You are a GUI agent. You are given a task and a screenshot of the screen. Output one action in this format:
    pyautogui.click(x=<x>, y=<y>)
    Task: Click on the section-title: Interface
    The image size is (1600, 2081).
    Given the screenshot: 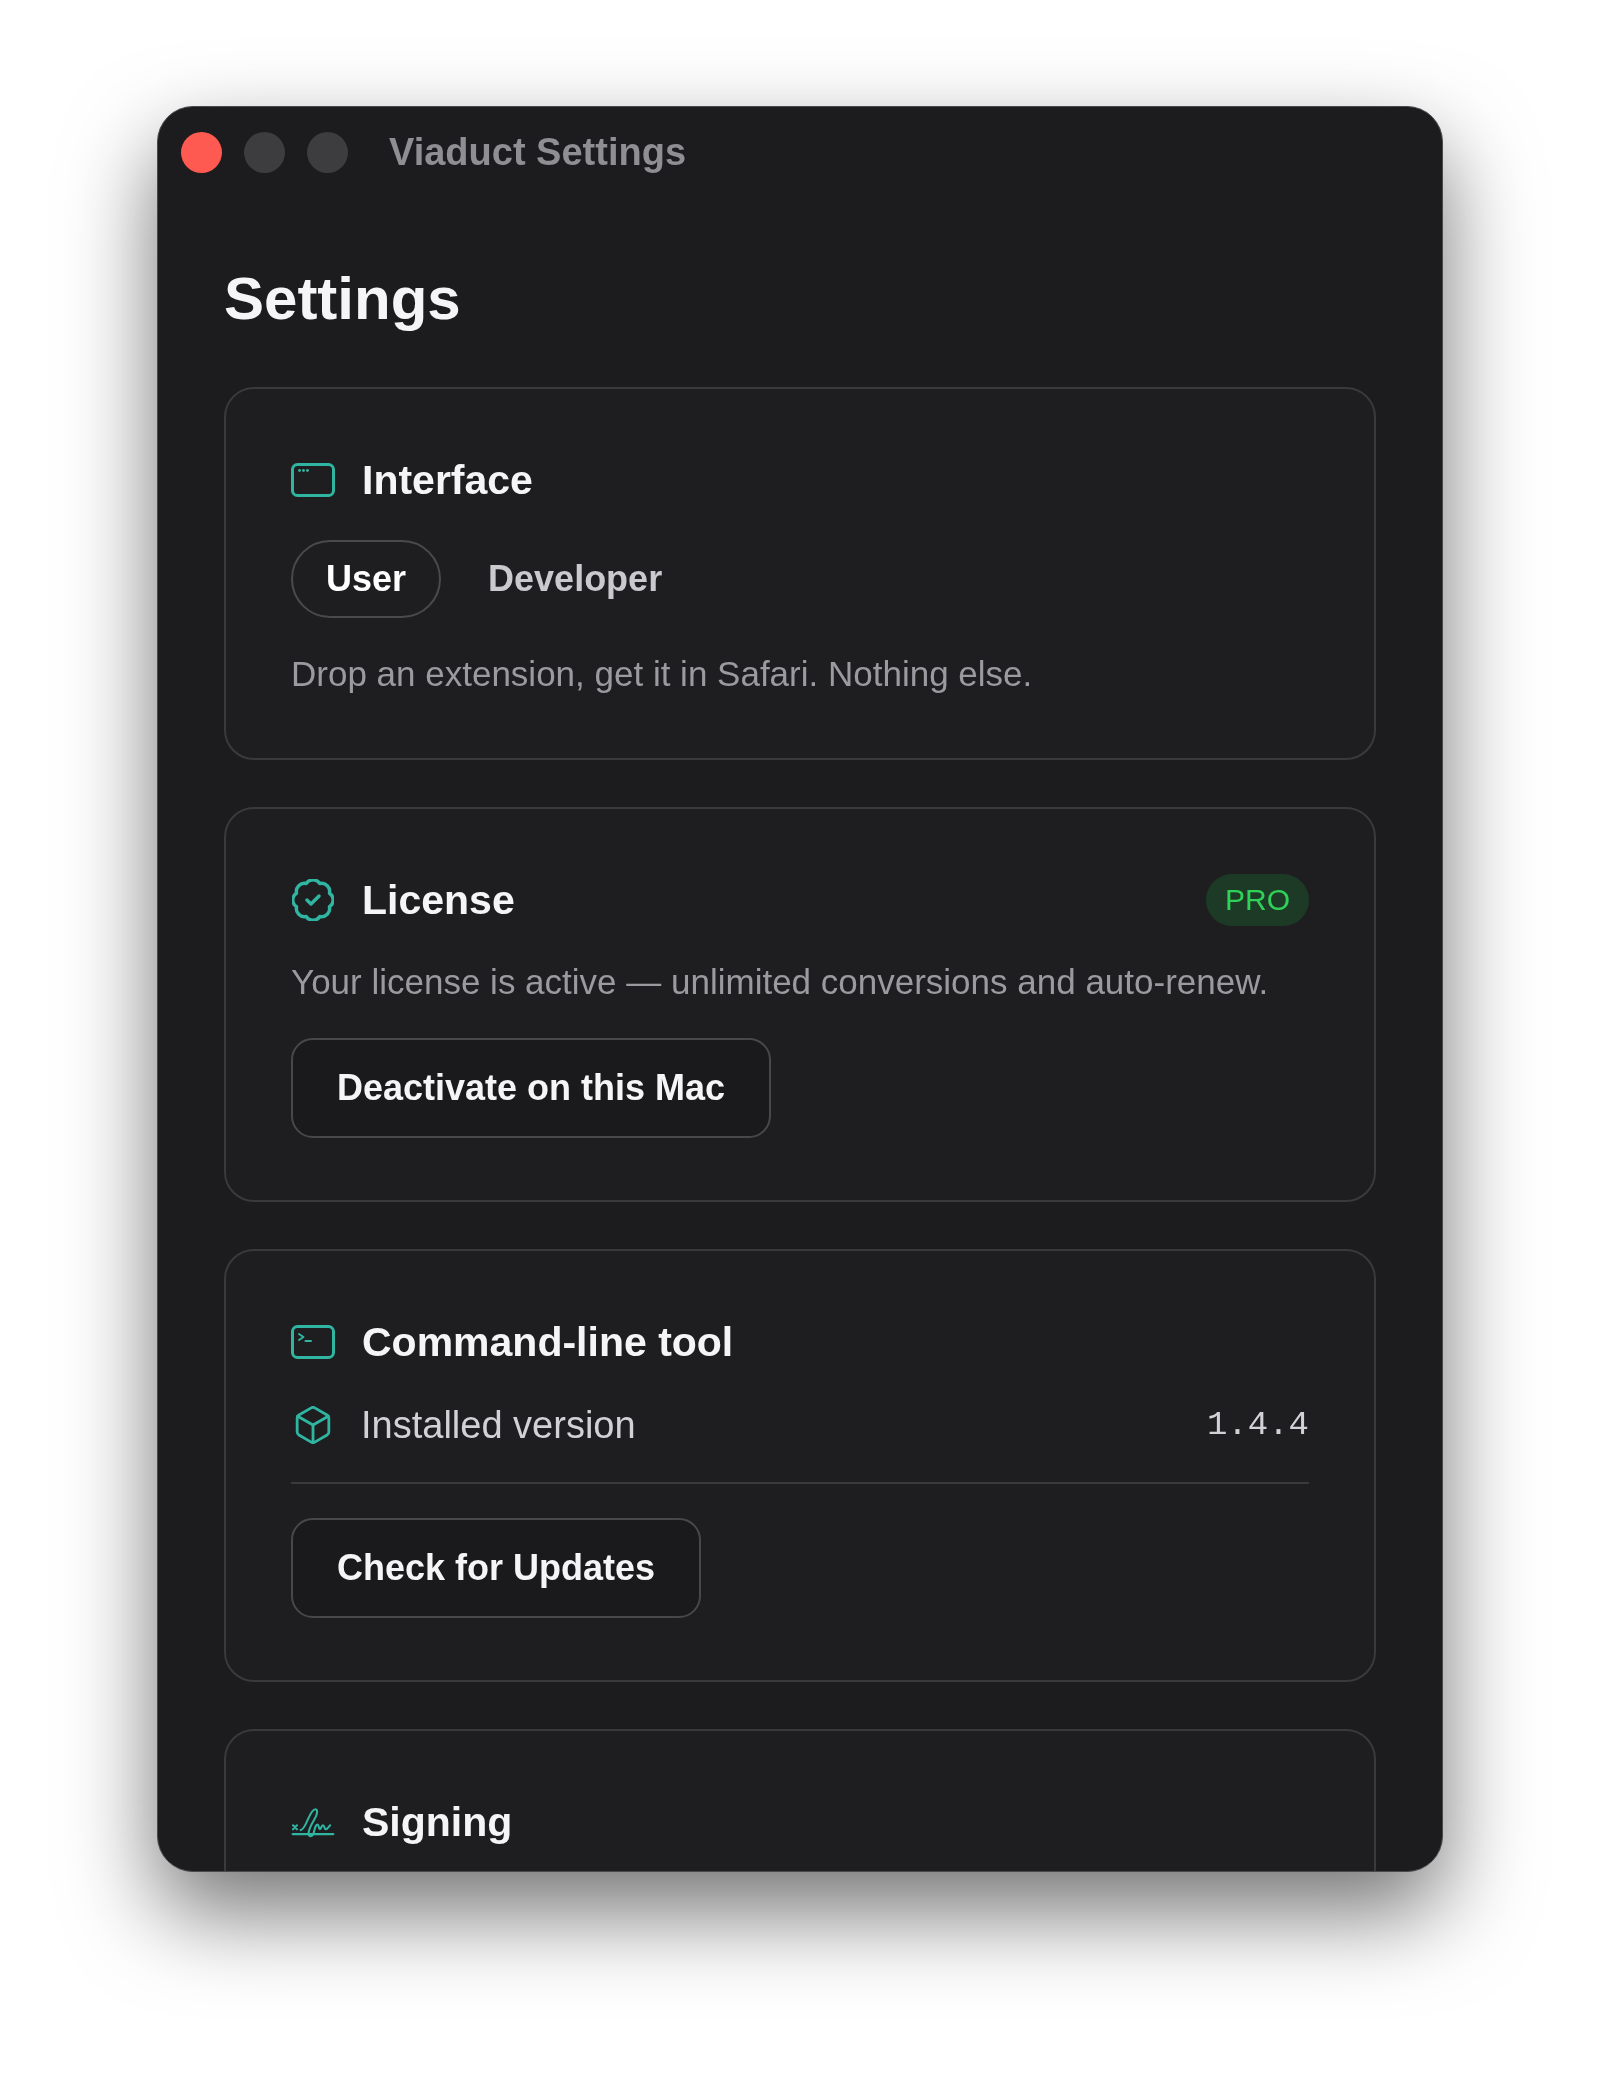 What is the action you would take?
    pyautogui.click(x=447, y=480)
    